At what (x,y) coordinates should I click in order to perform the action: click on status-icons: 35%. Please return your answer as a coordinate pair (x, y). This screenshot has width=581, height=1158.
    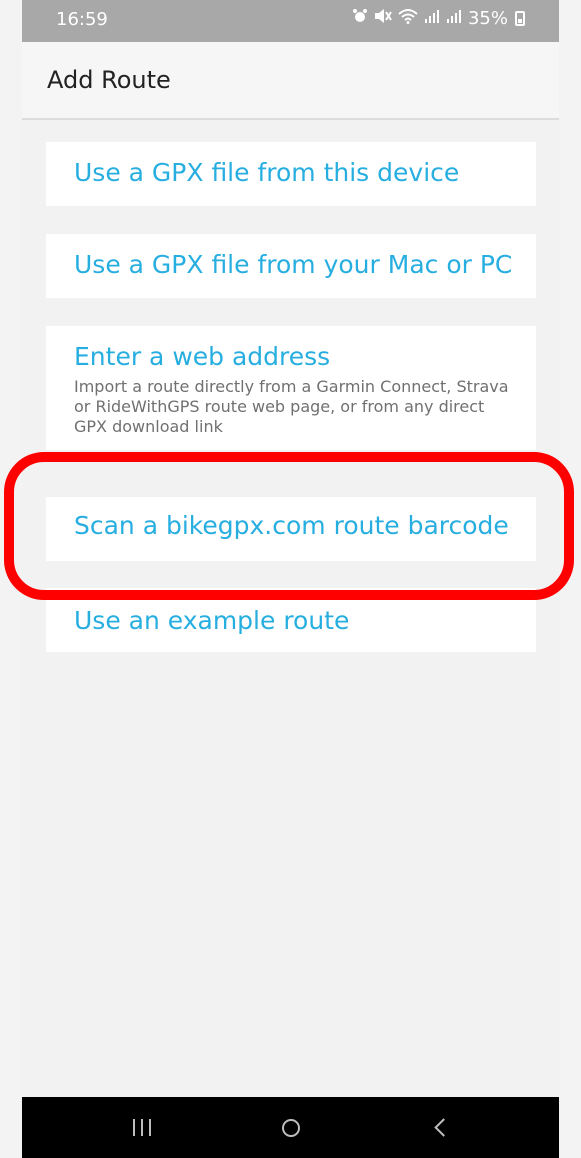
    Looking at the image, I should click on (438, 18).